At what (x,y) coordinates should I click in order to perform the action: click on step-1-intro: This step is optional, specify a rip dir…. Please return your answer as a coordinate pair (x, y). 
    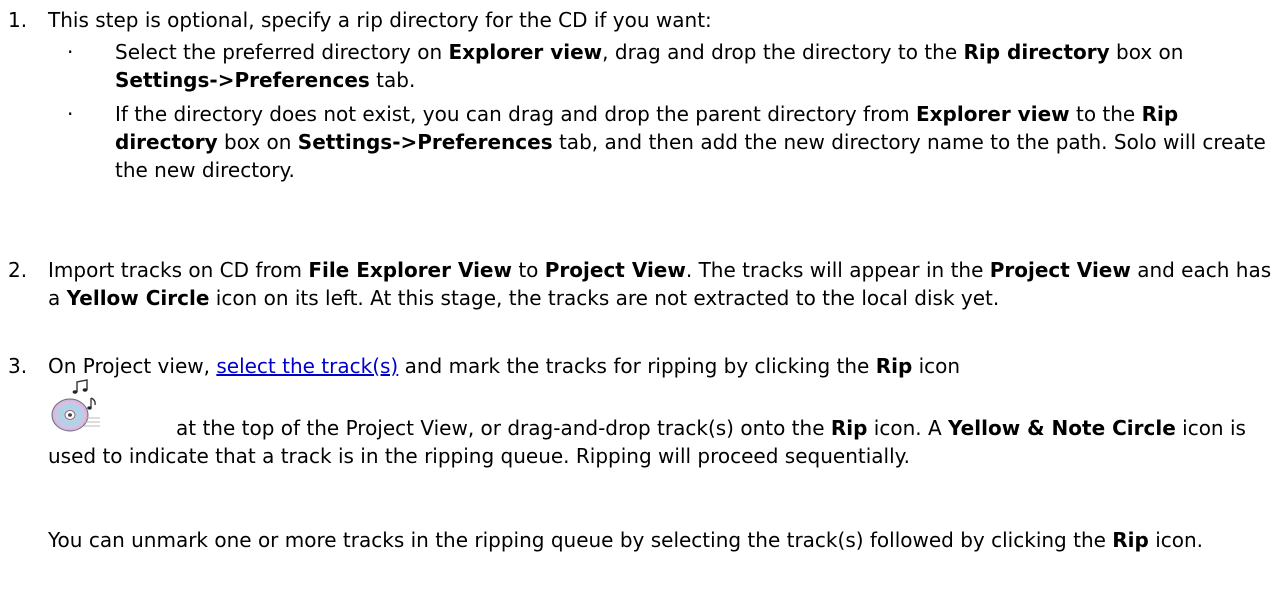
    Looking at the image, I should click on (380, 20).